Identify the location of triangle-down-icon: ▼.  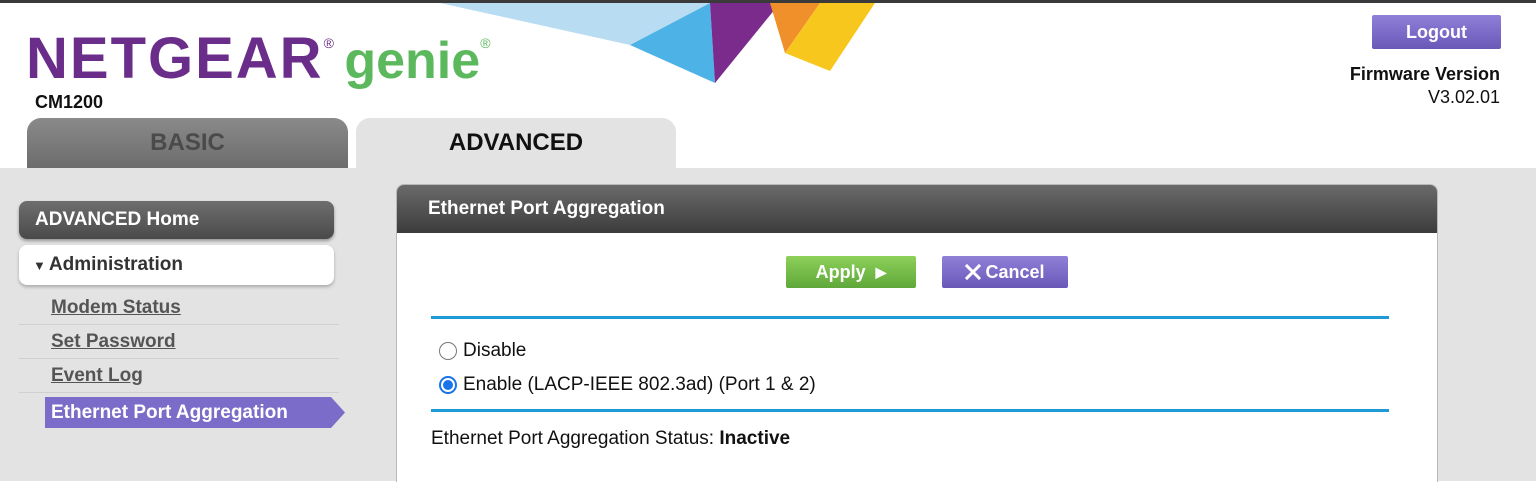
(39, 265).